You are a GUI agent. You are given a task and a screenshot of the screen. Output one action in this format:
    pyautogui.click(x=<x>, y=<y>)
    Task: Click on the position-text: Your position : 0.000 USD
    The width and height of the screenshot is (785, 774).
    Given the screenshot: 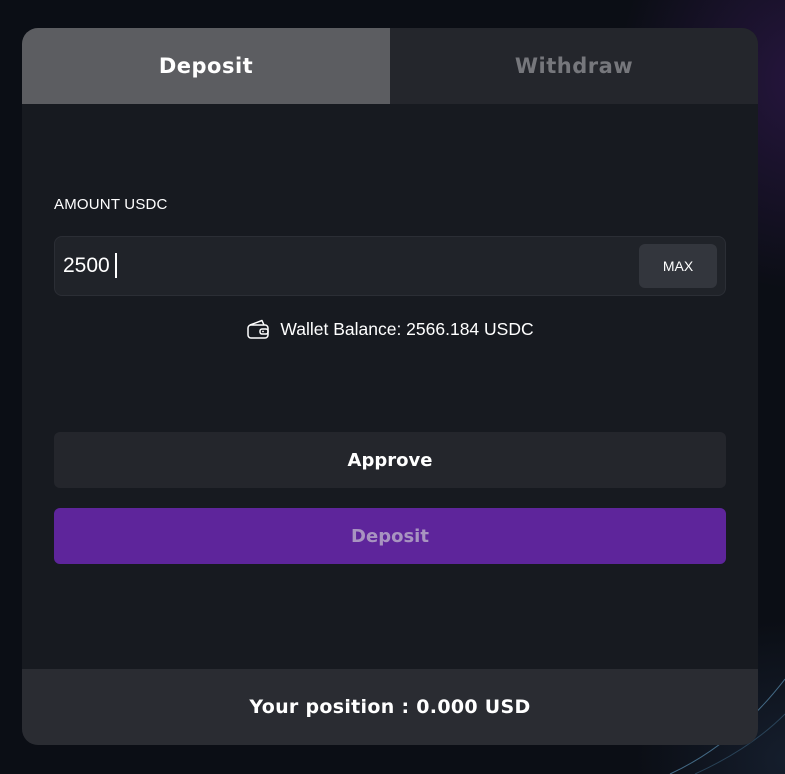 What is the action you would take?
    pyautogui.click(x=390, y=707)
    